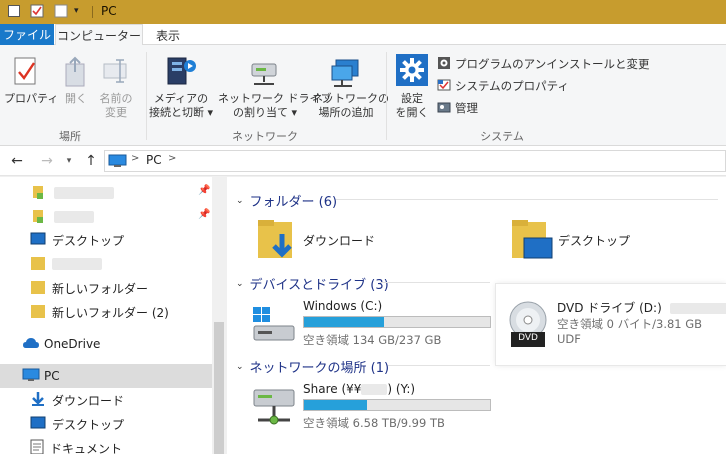  Describe the element at coordinates (412, 112) in the screenshot. I see `settings-label-2: を開く` at that location.